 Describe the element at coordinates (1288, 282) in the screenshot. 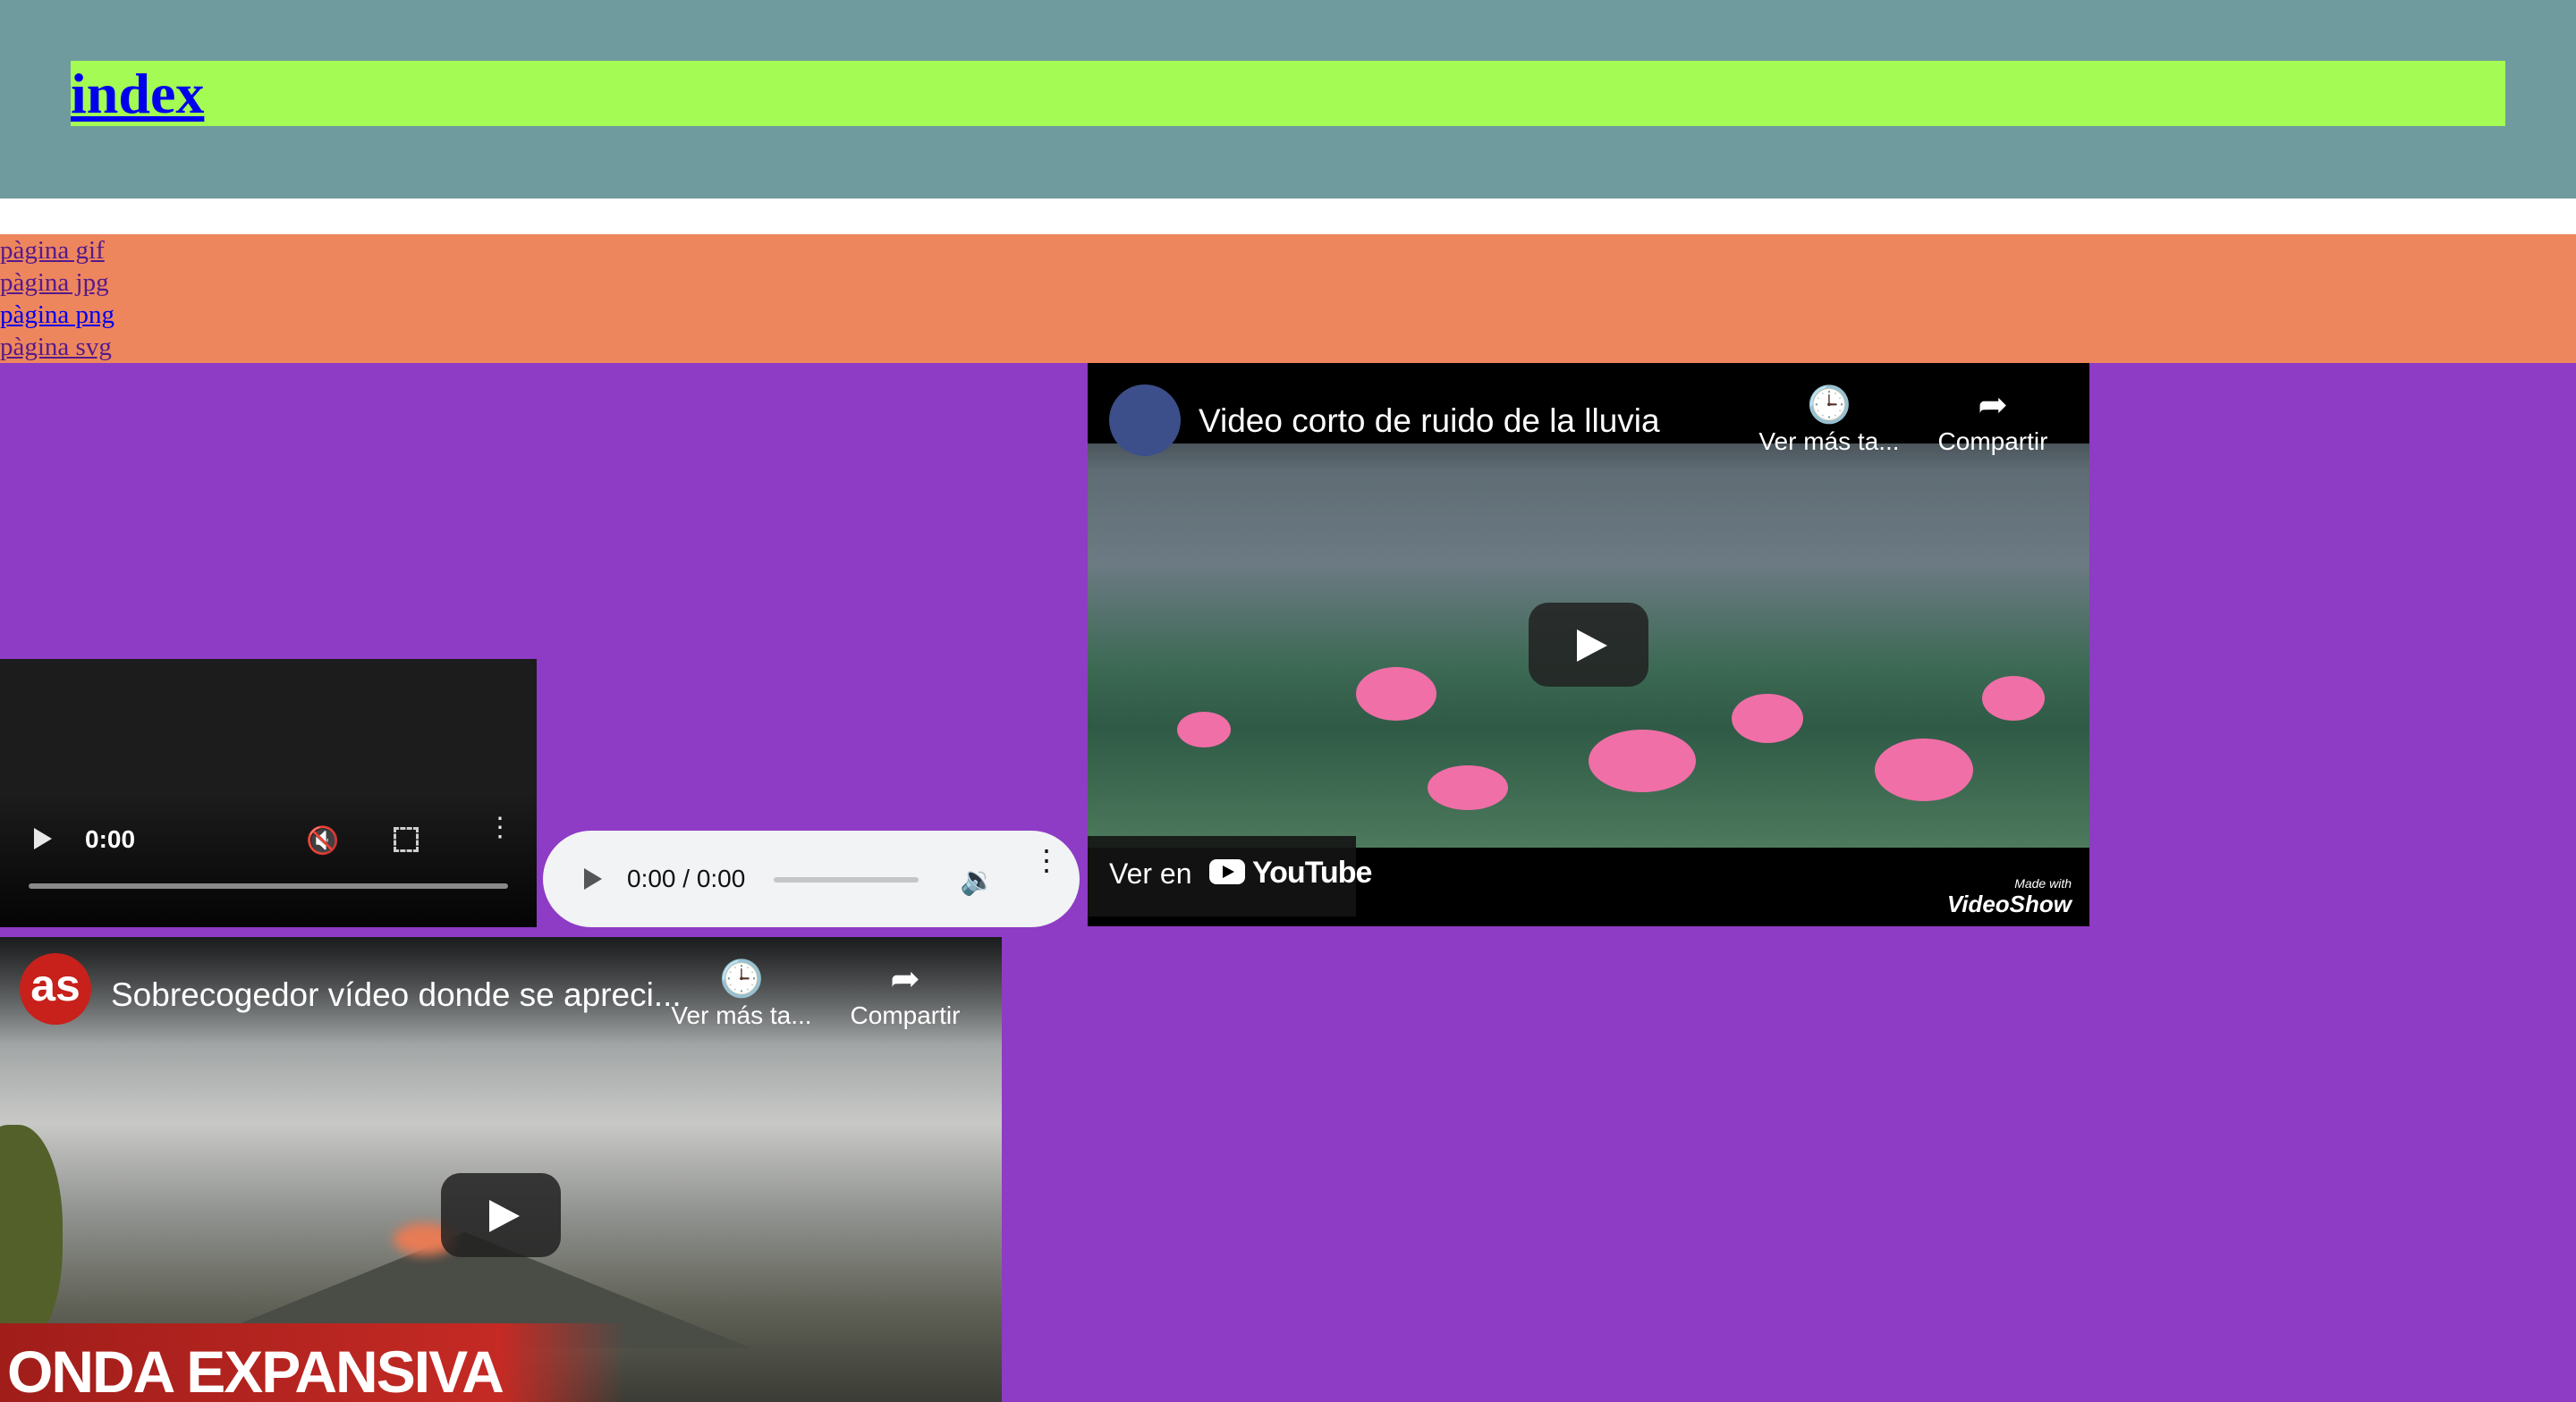

I see `nav-link-jpg: pàgina jpg` at that location.